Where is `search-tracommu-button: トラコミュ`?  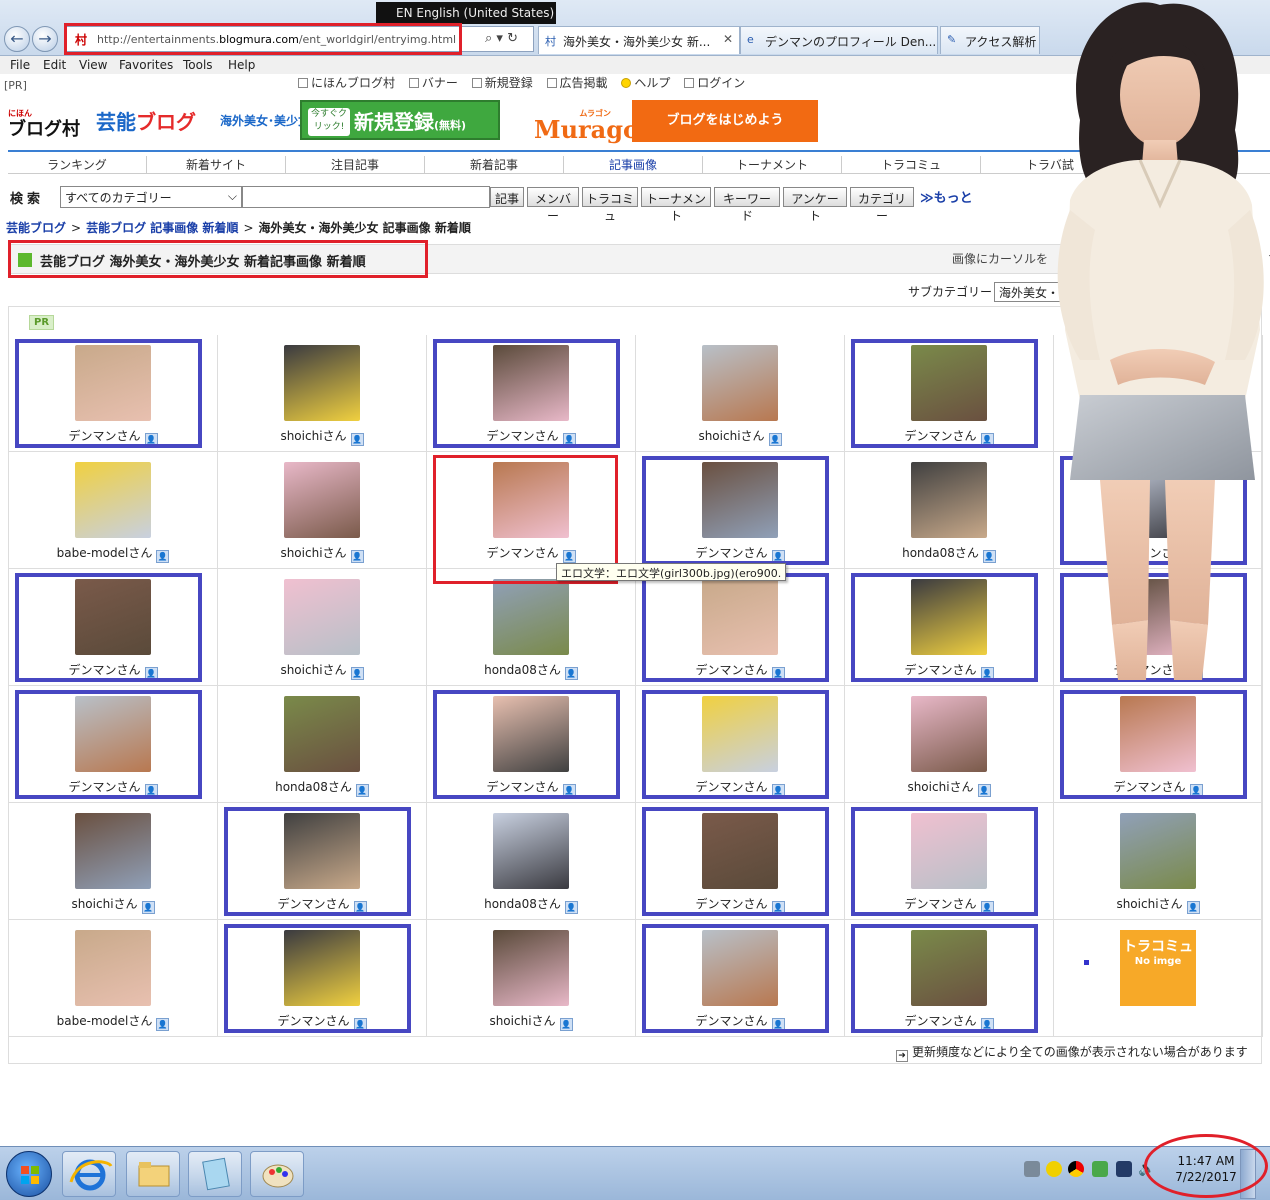 search-tracommu-button: トラコミュ is located at coordinates (610, 205).